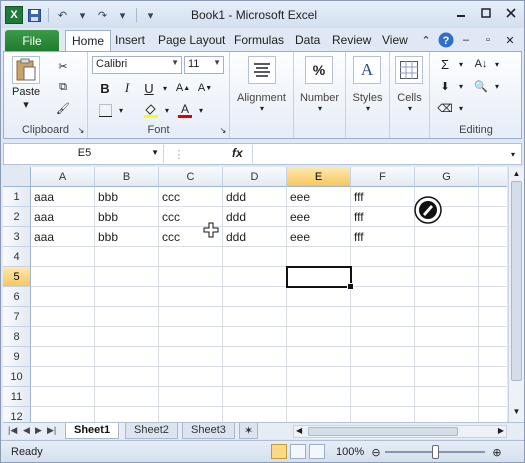 The width and height of the screenshot is (525, 463). What do you see at coordinates (351, 40) in the screenshot?
I see `tab-review: Review` at bounding box center [351, 40].